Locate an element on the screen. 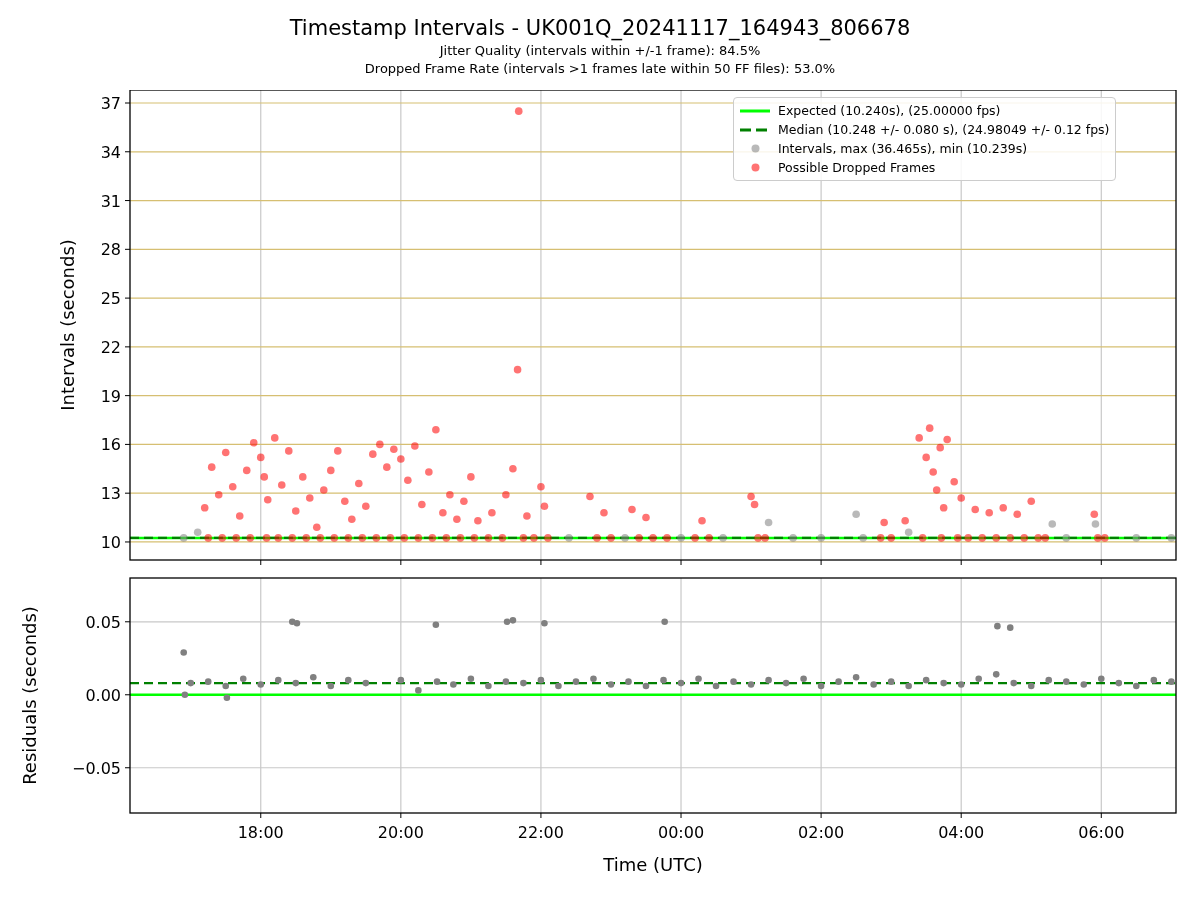 The height and width of the screenshot is (900, 1200). tick-label: 16 is located at coordinates (110, 445).